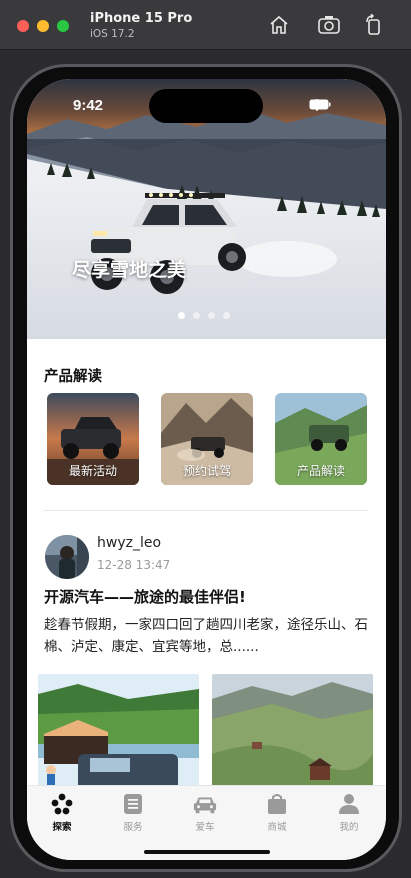 Image resolution: width=411 pixels, height=878 pixels. I want to click on screenshot-button, so click(329, 25).